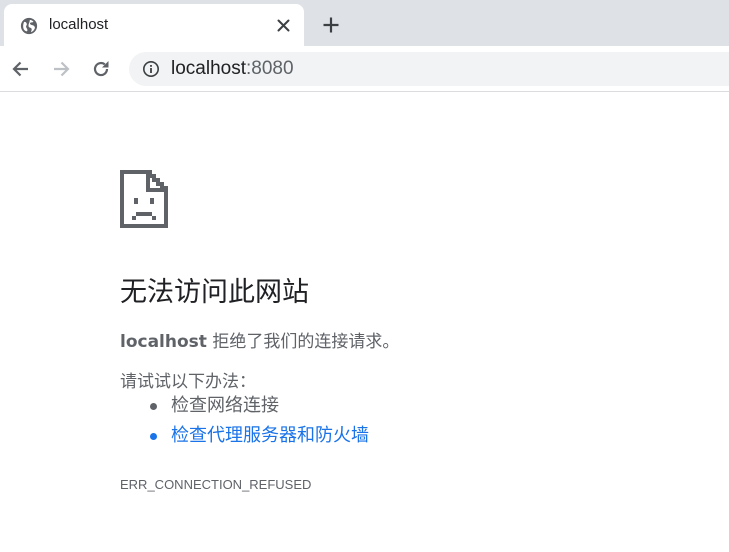  I want to click on info-icon, so click(151, 69).